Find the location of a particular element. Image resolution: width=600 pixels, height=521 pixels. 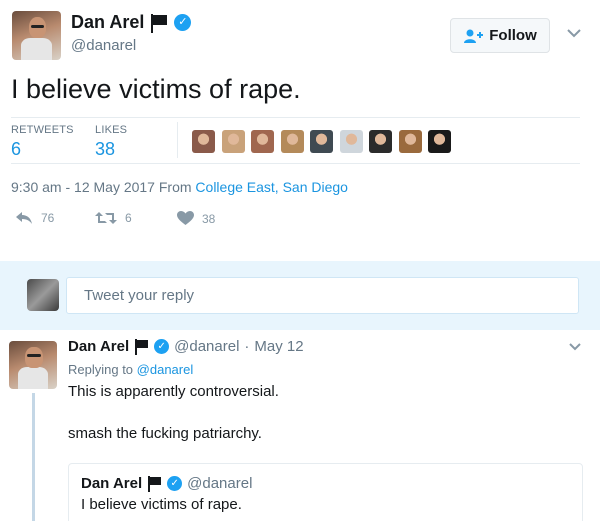

replying-to-label: Replying to is located at coordinates (101, 369).